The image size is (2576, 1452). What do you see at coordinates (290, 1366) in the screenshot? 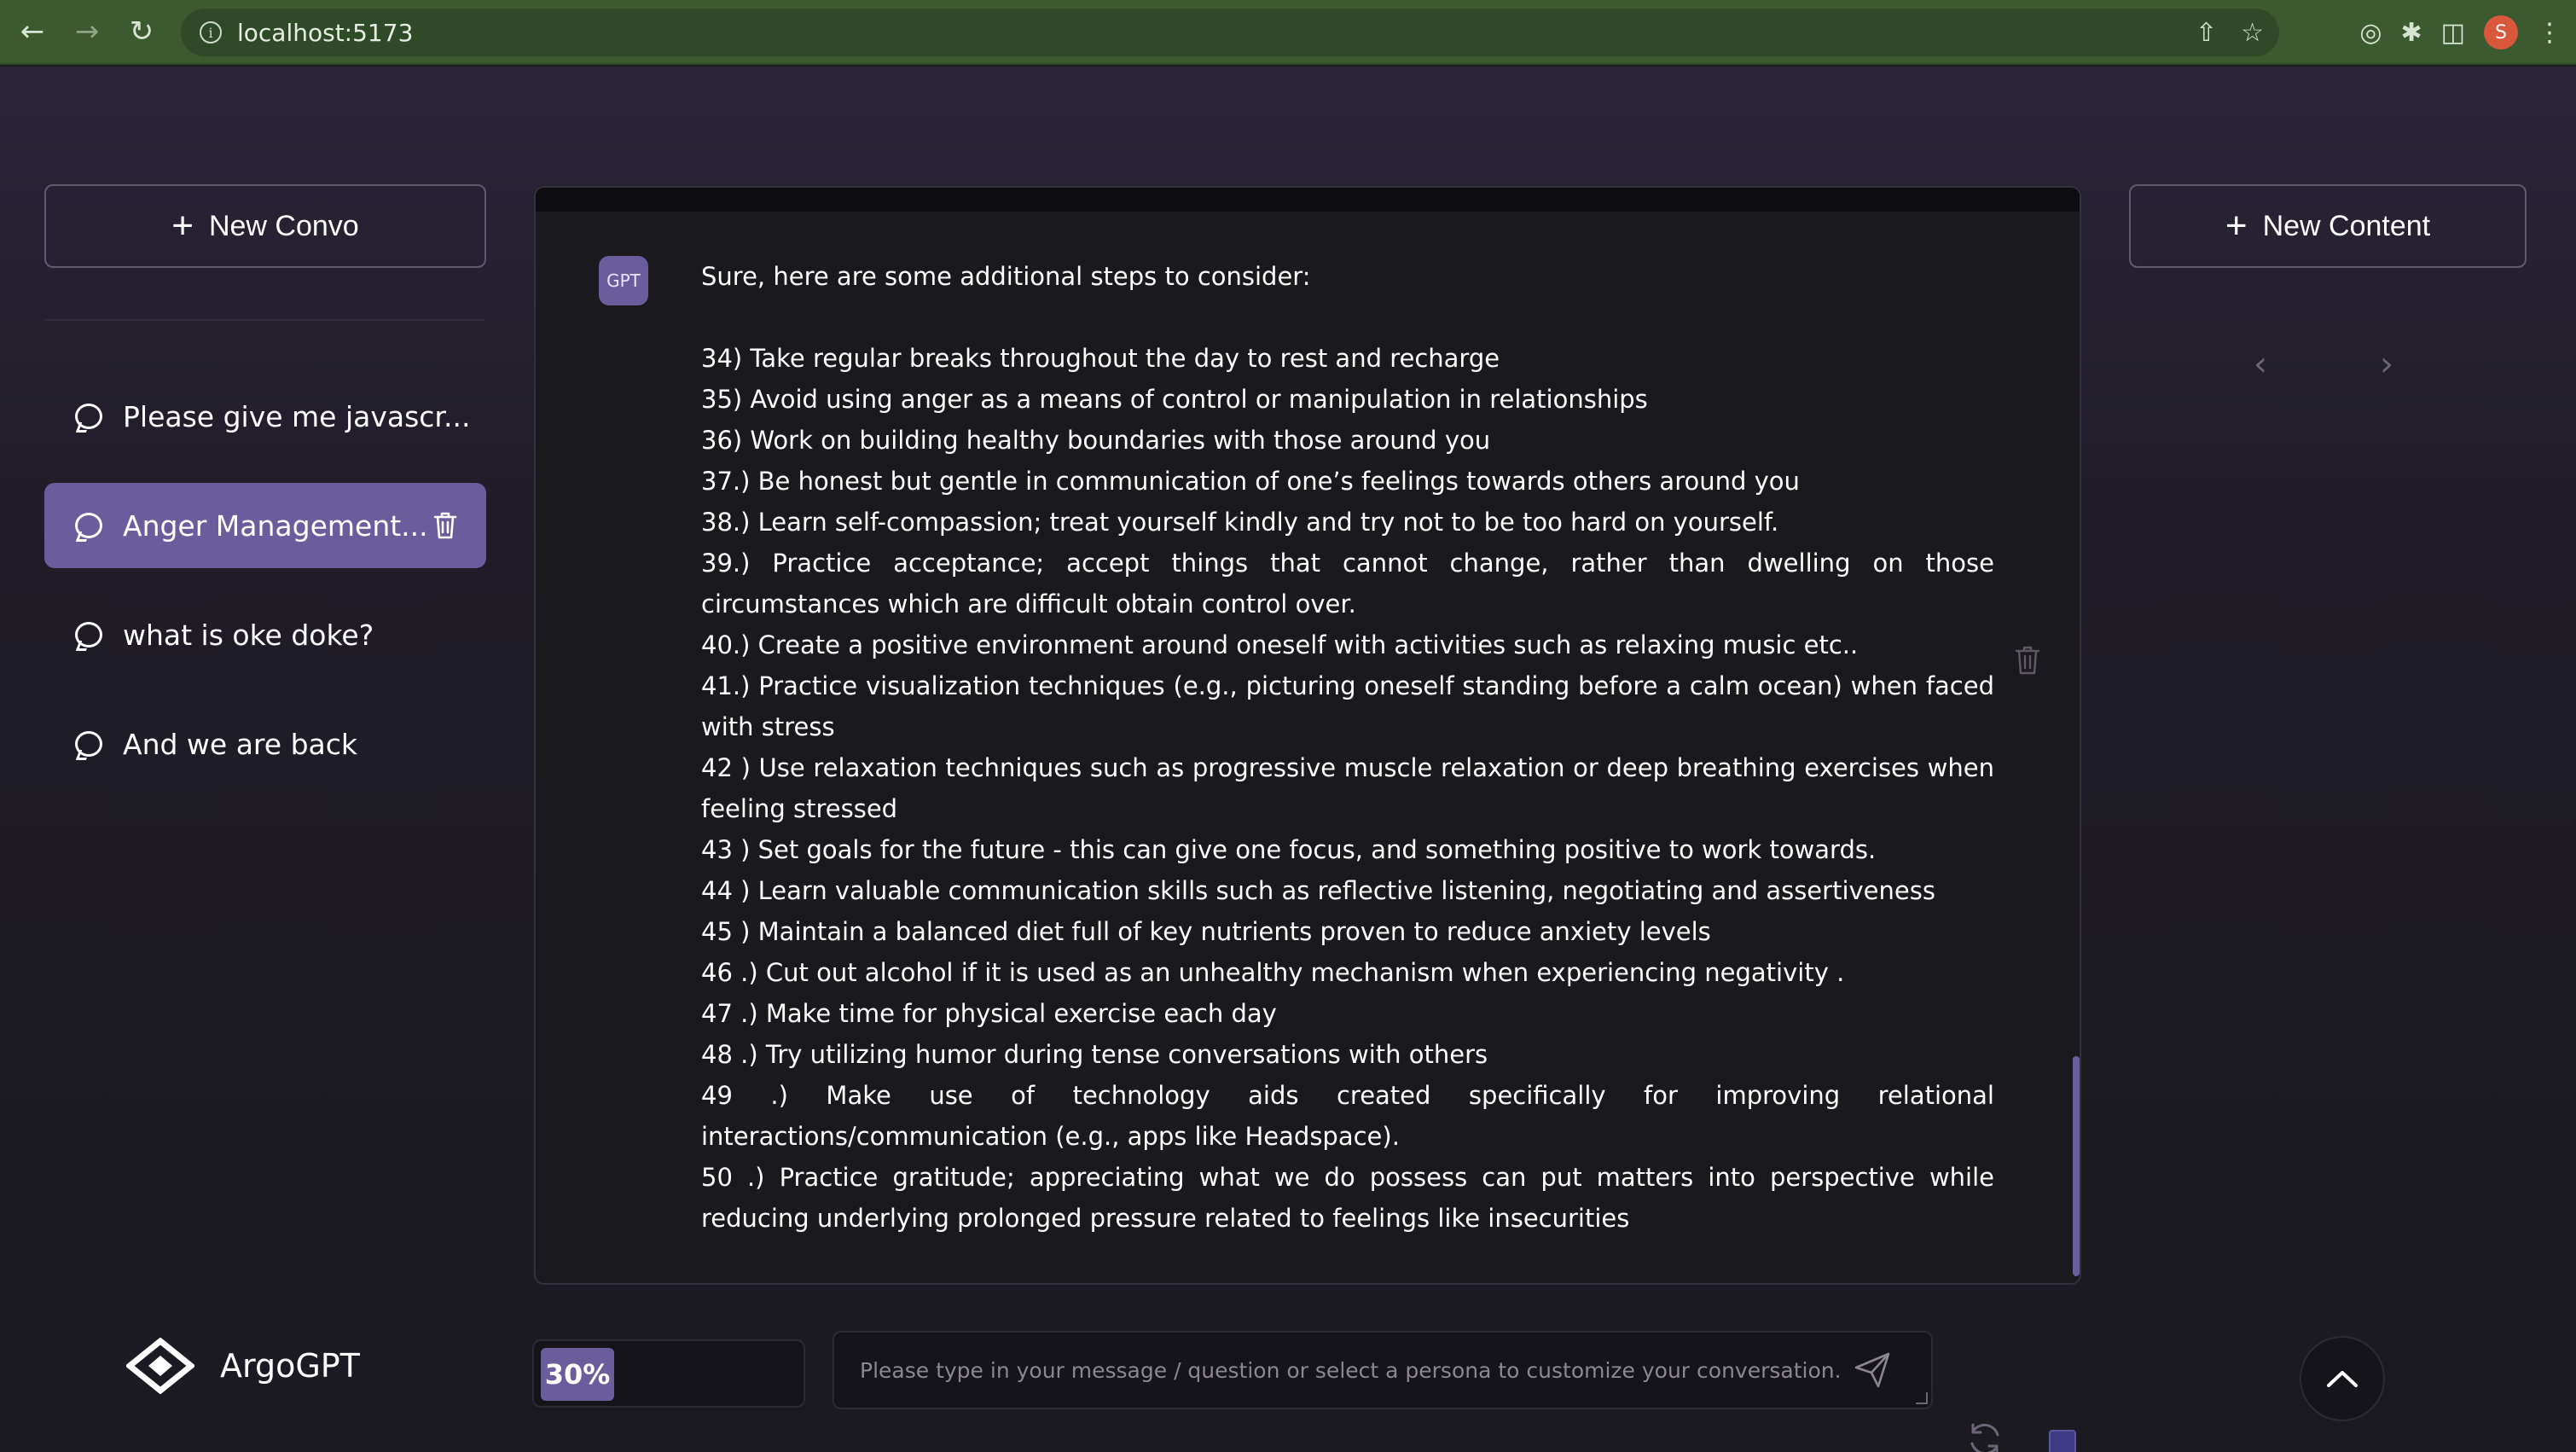
I see `logo-text: ArgoGPT` at bounding box center [290, 1366].